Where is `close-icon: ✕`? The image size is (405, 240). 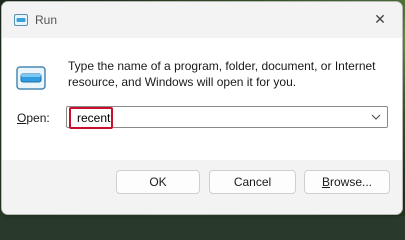 close-icon: ✕ is located at coordinates (380, 18).